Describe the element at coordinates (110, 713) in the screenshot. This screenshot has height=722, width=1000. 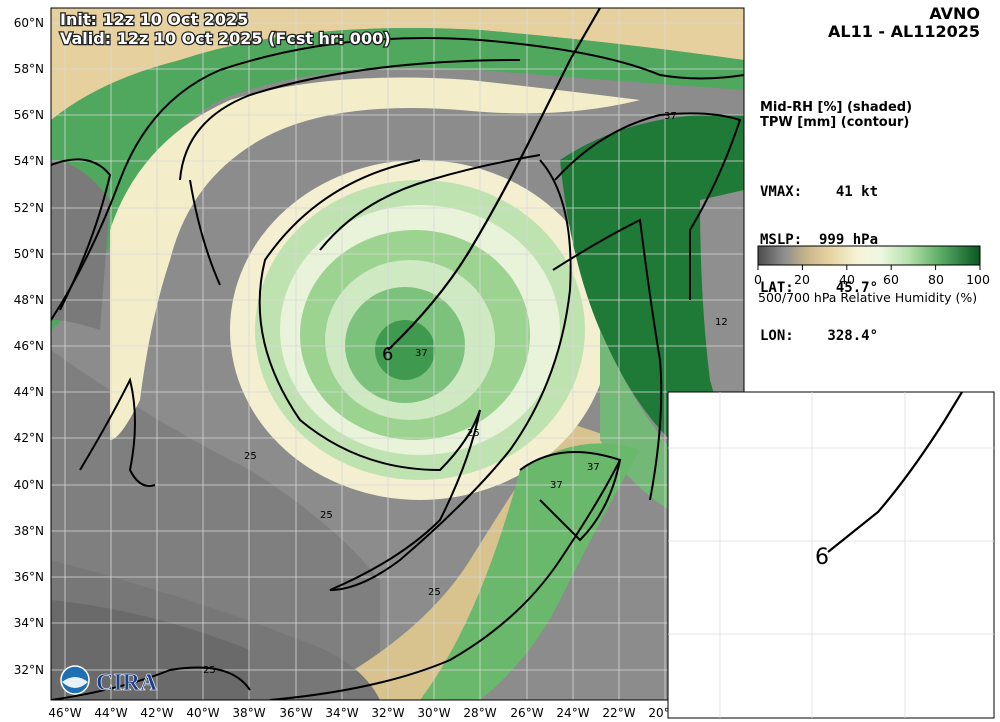
I see `lon-tick-label: 44°W` at that location.